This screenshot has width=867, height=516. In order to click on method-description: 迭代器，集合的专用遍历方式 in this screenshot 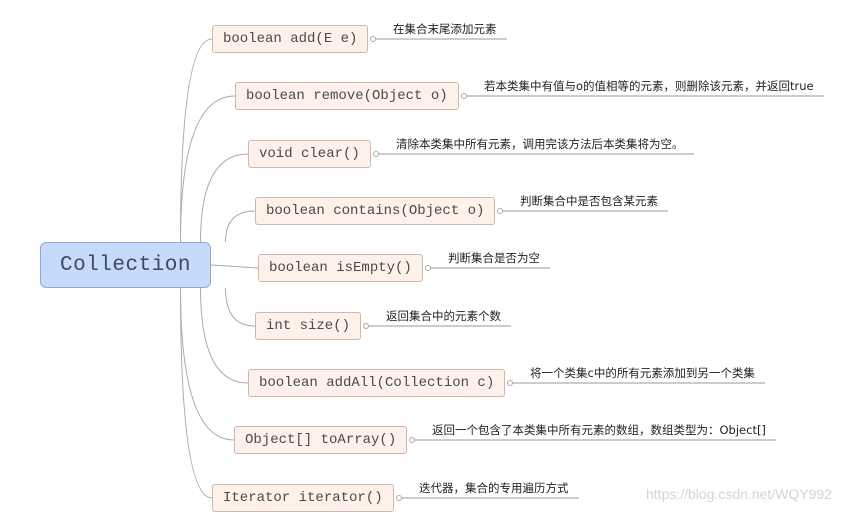, I will do `click(494, 488)`.